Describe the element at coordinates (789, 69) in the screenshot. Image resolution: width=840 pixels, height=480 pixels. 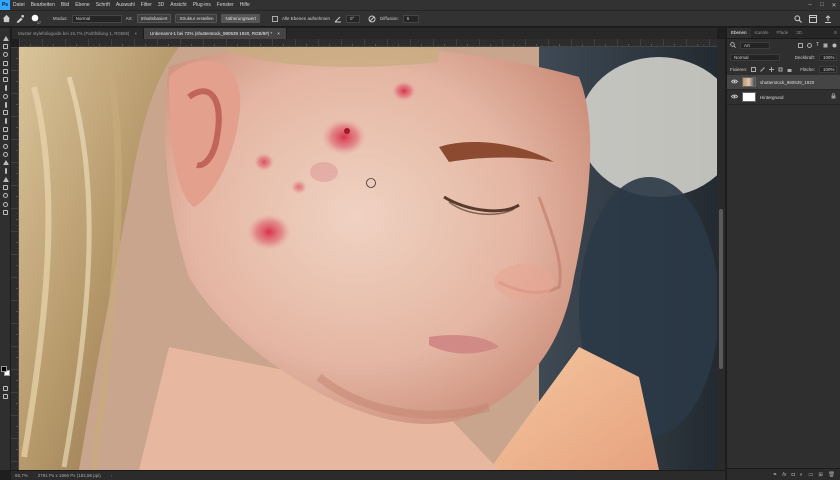
I see `lock-all-icon` at that location.